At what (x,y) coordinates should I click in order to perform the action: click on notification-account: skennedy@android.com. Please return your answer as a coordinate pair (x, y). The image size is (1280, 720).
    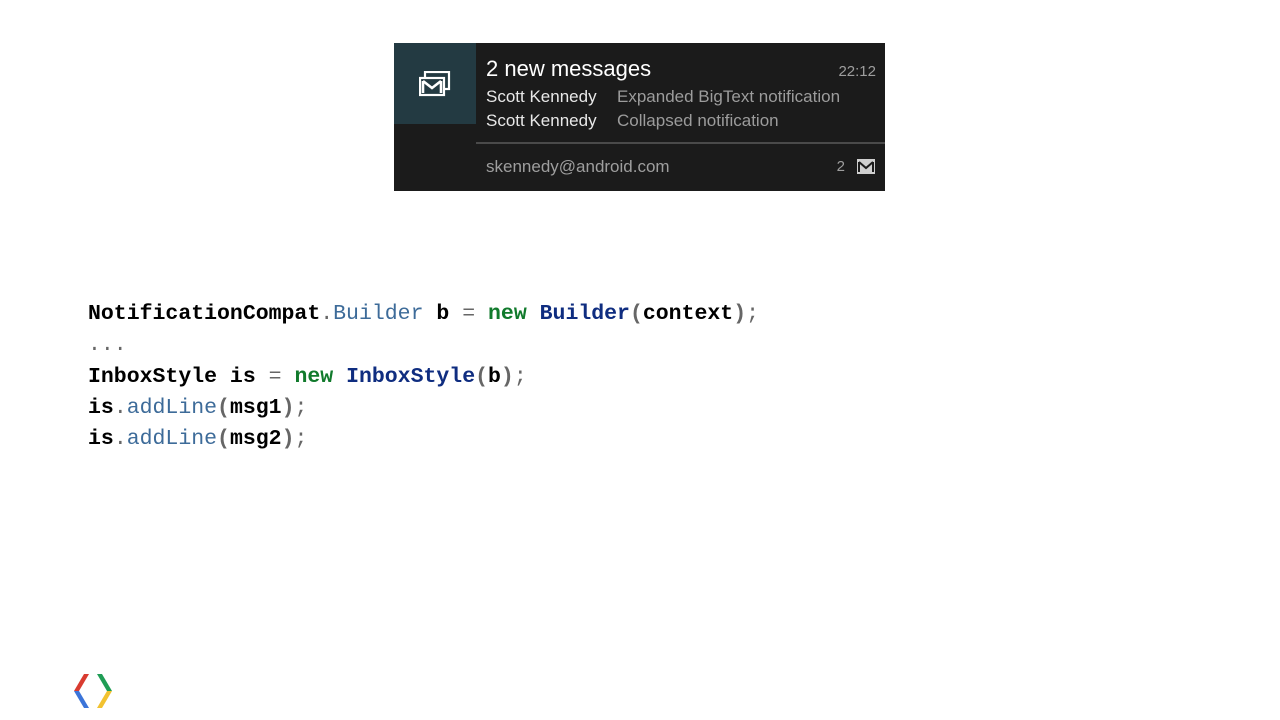
    Looking at the image, I should click on (578, 166).